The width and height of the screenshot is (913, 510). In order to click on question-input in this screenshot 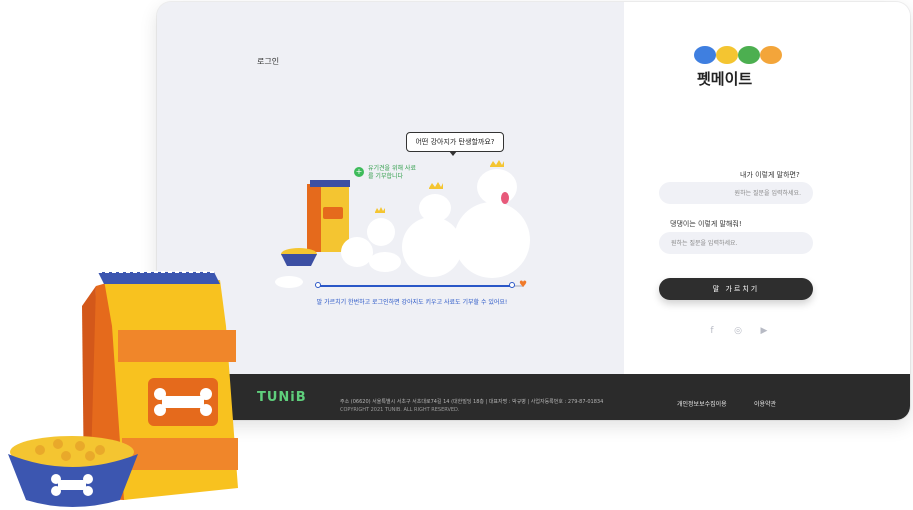, I will do `click(736, 193)`.